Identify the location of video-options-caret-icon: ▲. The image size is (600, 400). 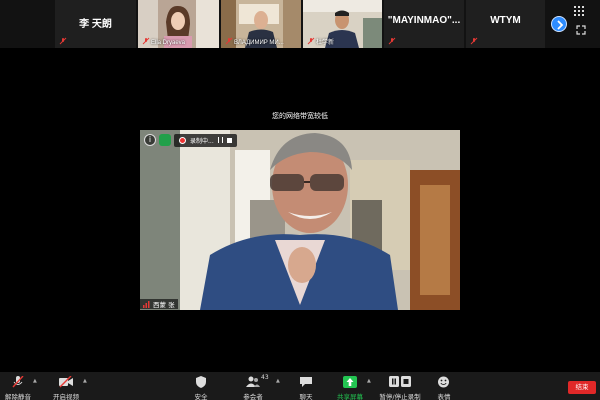
(85, 381).